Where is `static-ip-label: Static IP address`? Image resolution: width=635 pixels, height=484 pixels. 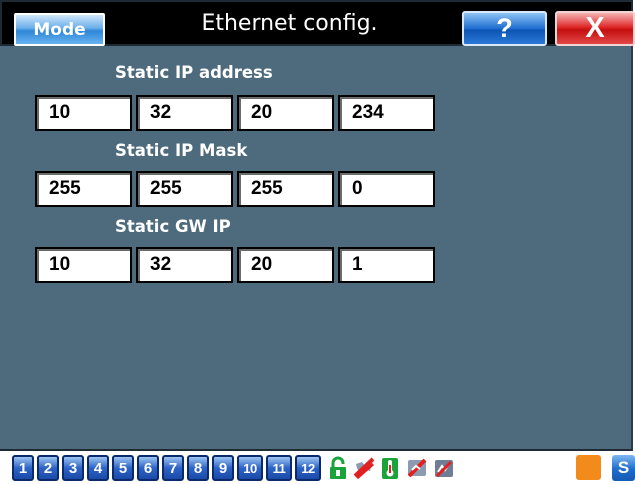 static-ip-label: Static IP address is located at coordinates (194, 72).